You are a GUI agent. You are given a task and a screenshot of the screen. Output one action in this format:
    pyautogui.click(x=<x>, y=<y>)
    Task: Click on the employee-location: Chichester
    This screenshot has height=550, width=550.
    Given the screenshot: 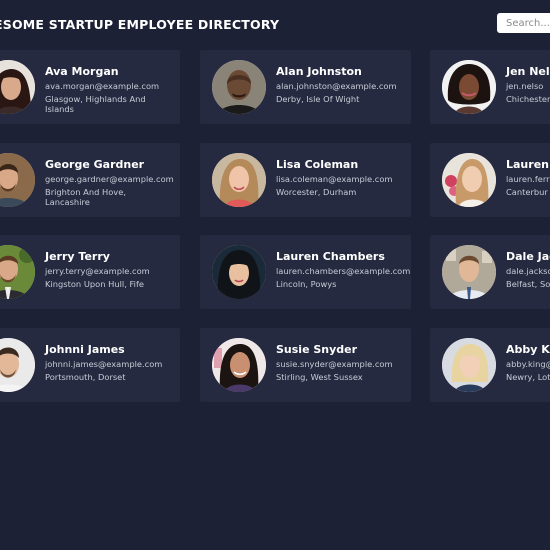 What is the action you would take?
    pyautogui.click(x=528, y=99)
    